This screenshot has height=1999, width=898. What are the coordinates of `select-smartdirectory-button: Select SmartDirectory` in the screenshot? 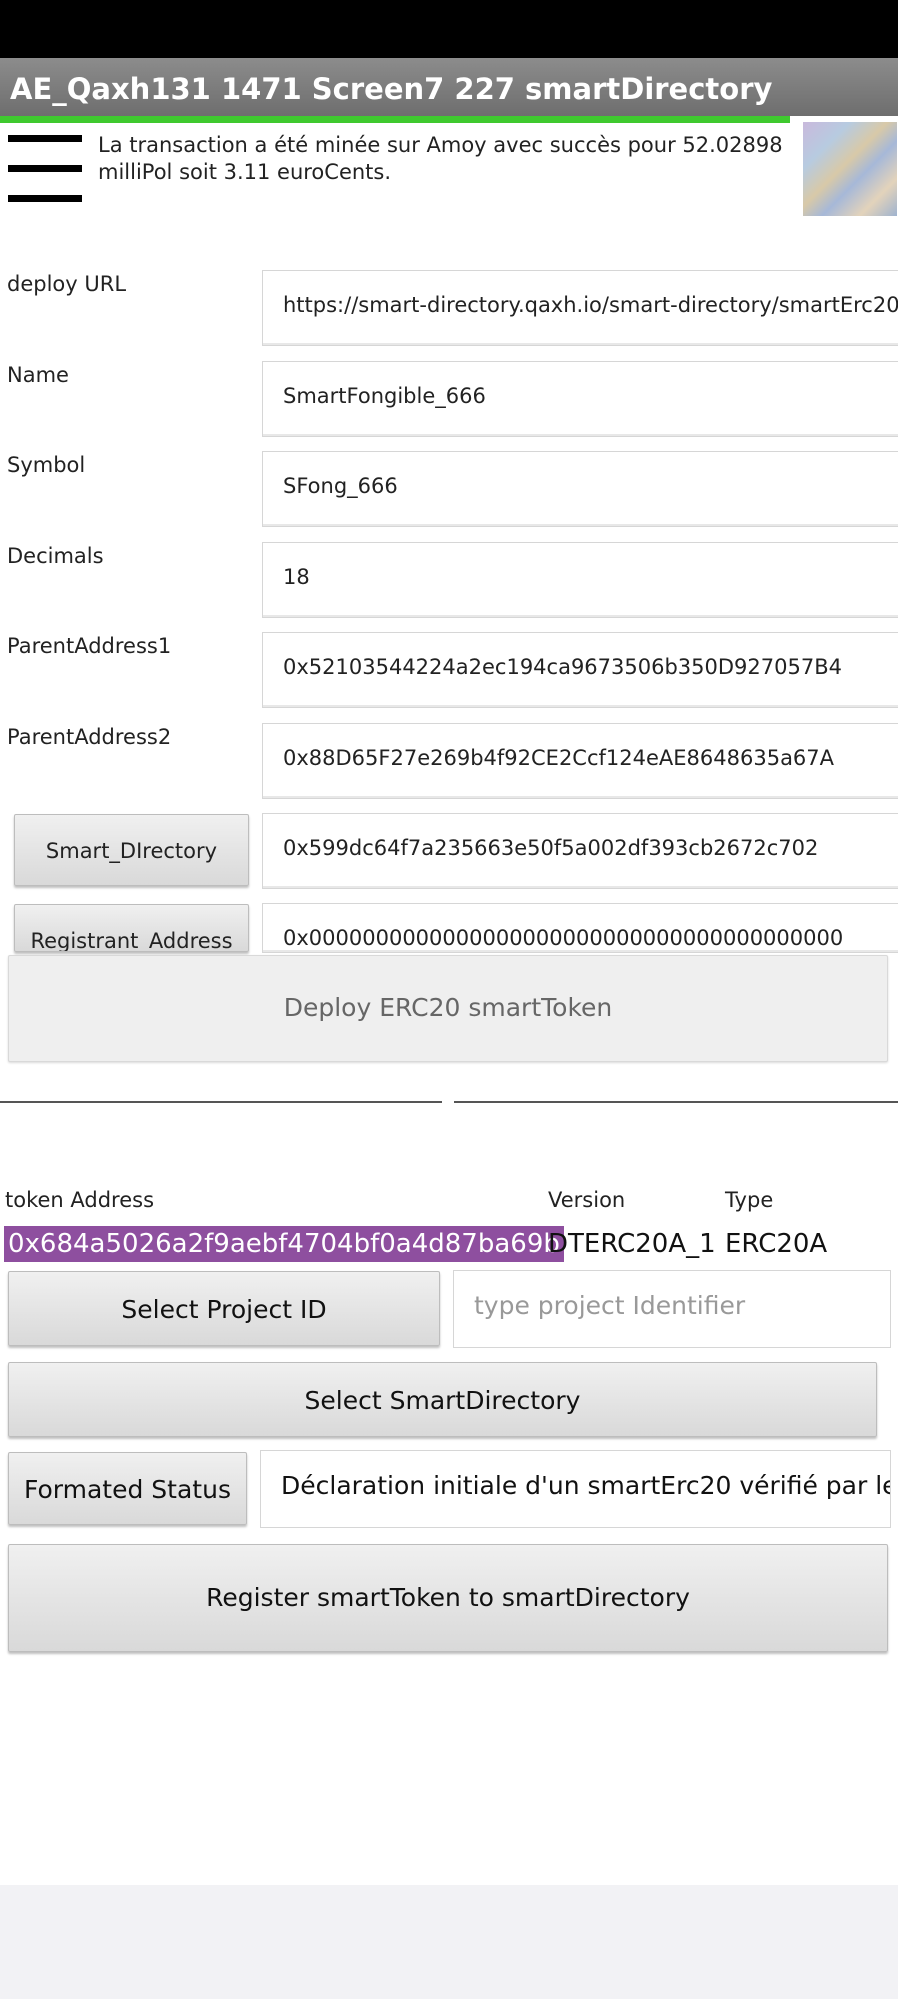 It's located at (442, 1399).